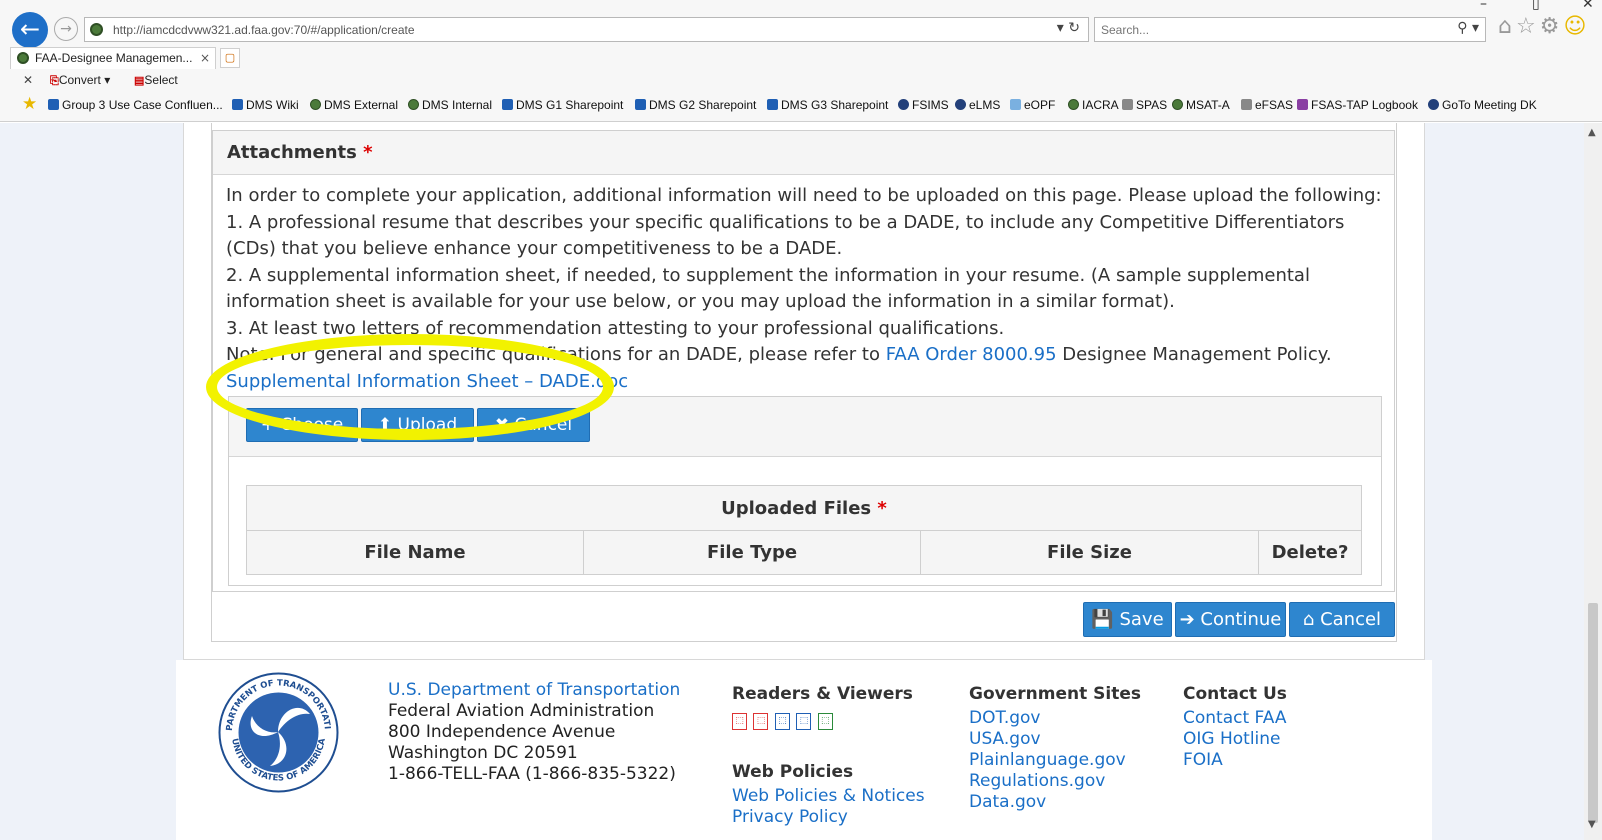 The height and width of the screenshot is (840, 1602). Describe the element at coordinates (354, 105) in the screenshot. I see `favorite-link: DMS External` at that location.